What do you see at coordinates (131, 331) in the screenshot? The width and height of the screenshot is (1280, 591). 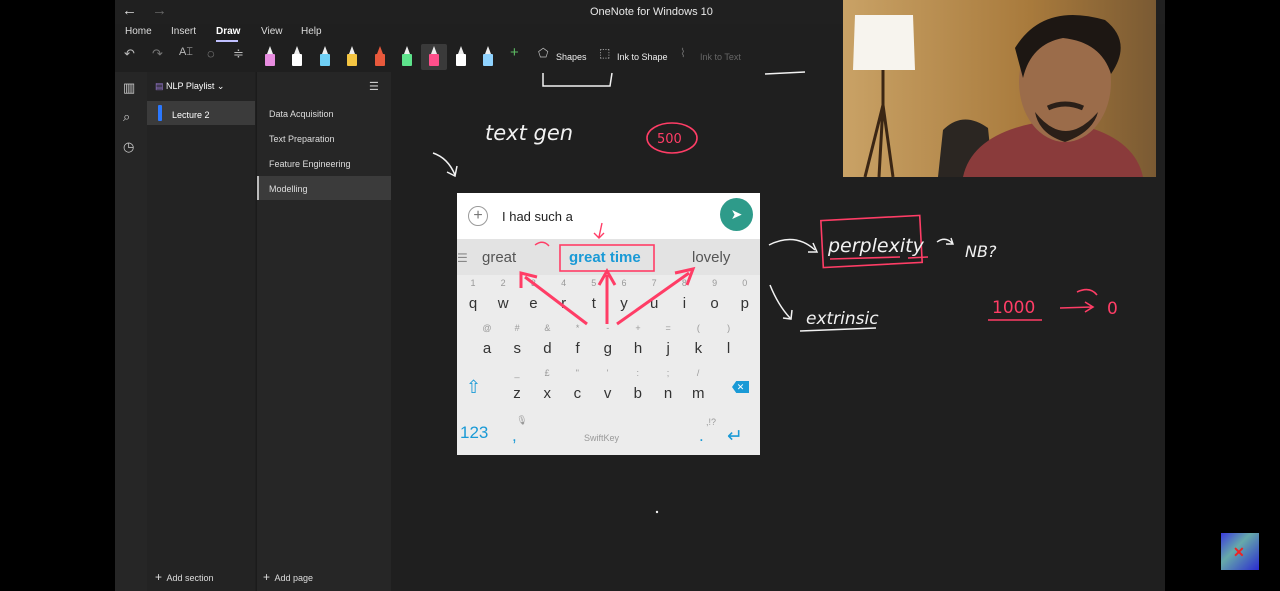 I see `navigation-rail: ▥ ⌕ ◷` at bounding box center [131, 331].